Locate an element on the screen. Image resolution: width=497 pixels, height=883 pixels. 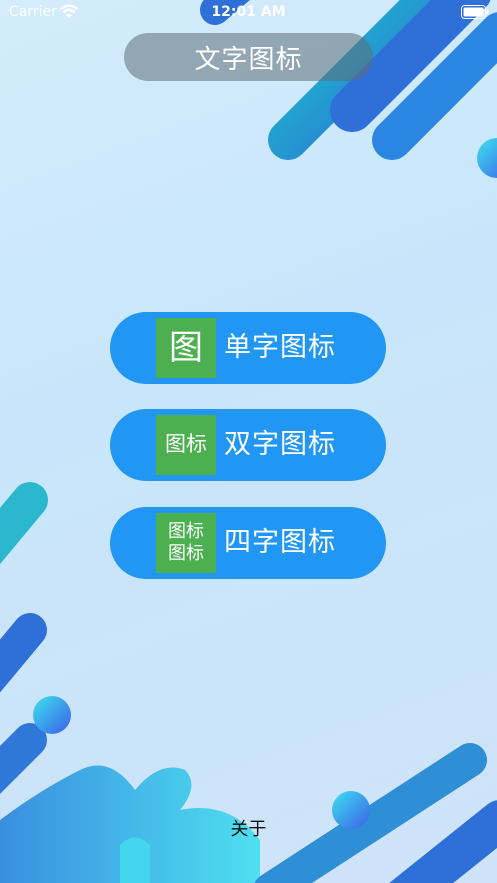
double-char-icon-label: 双字图标 is located at coordinates (280, 444).